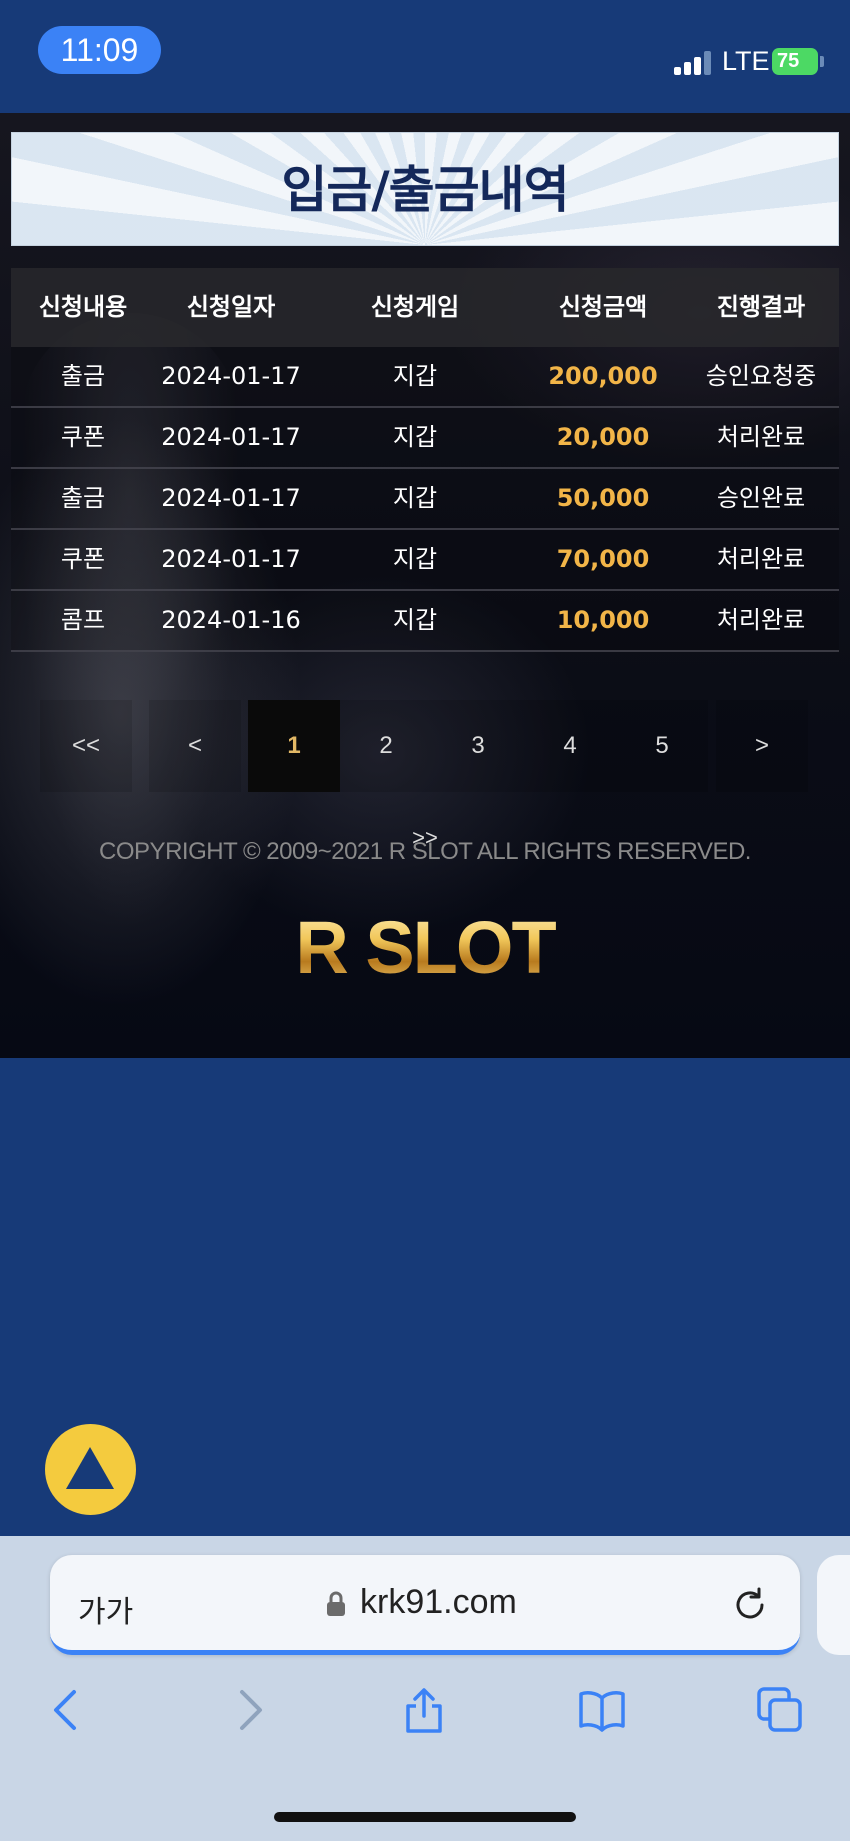  I want to click on battery-icon: 75, so click(795, 61).